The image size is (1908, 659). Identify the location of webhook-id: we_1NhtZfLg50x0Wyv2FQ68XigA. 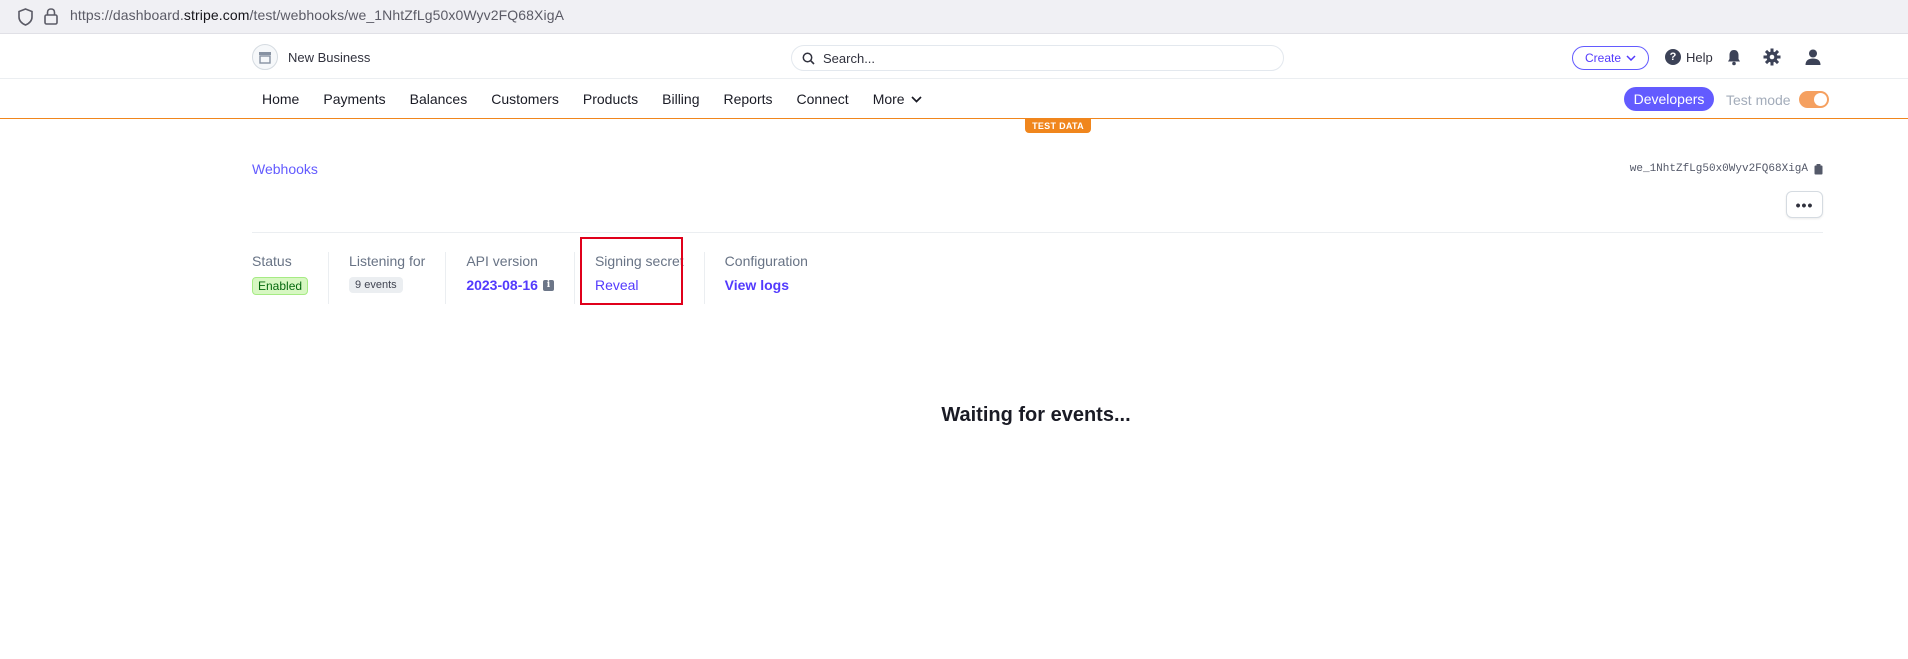
(1726, 169).